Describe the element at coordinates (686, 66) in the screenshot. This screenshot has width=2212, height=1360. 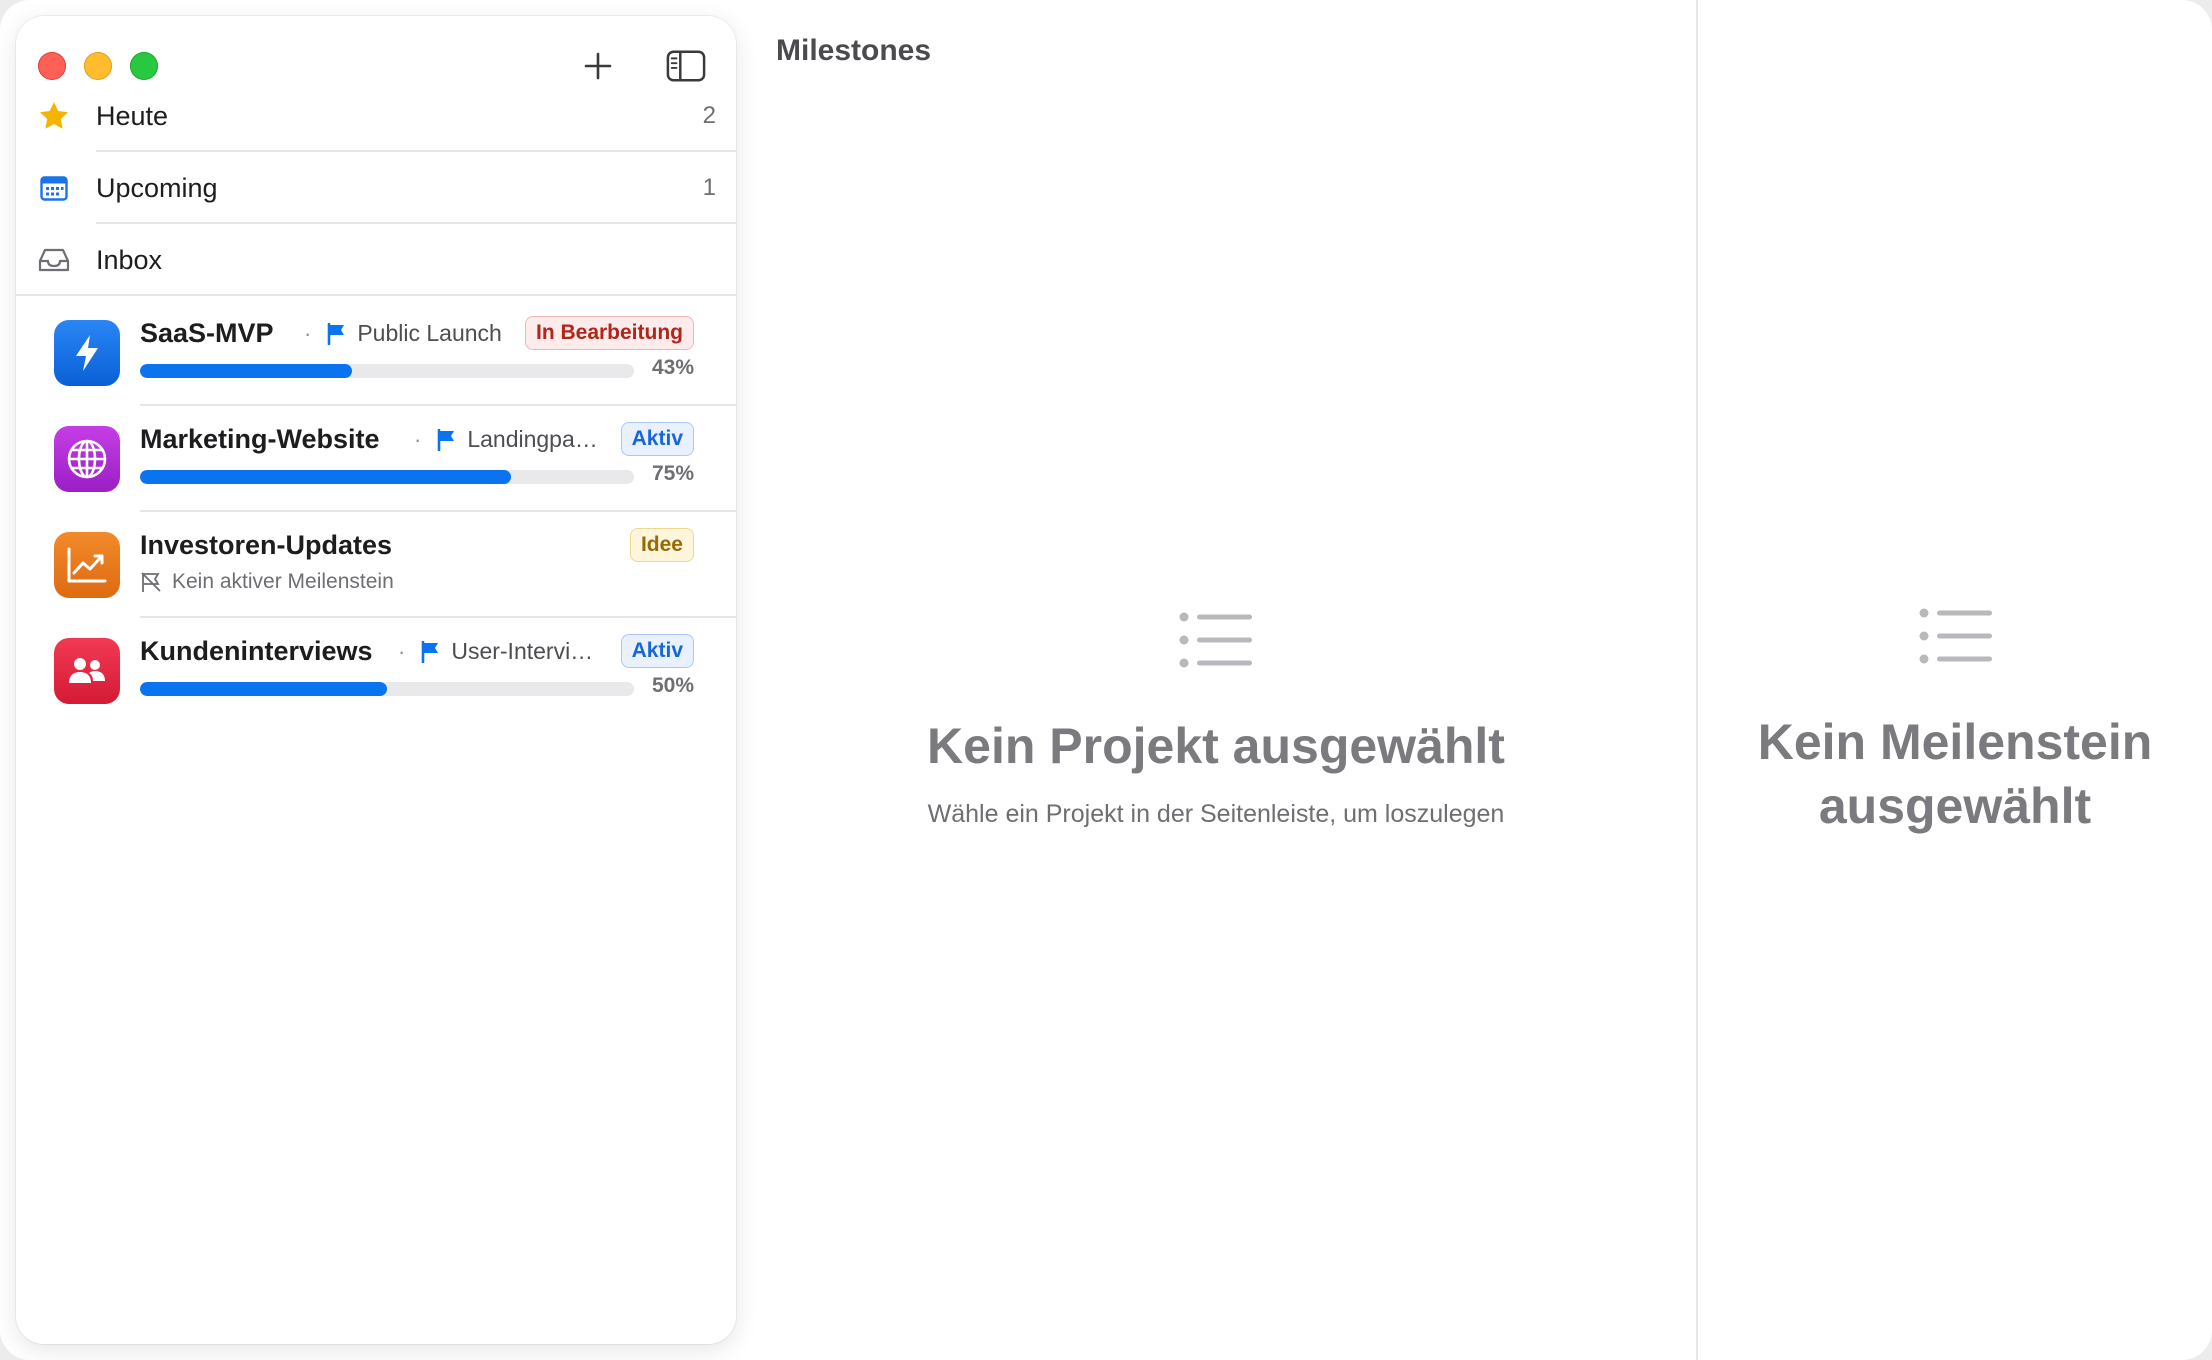
I see `sidebar-toggle-icon` at that location.